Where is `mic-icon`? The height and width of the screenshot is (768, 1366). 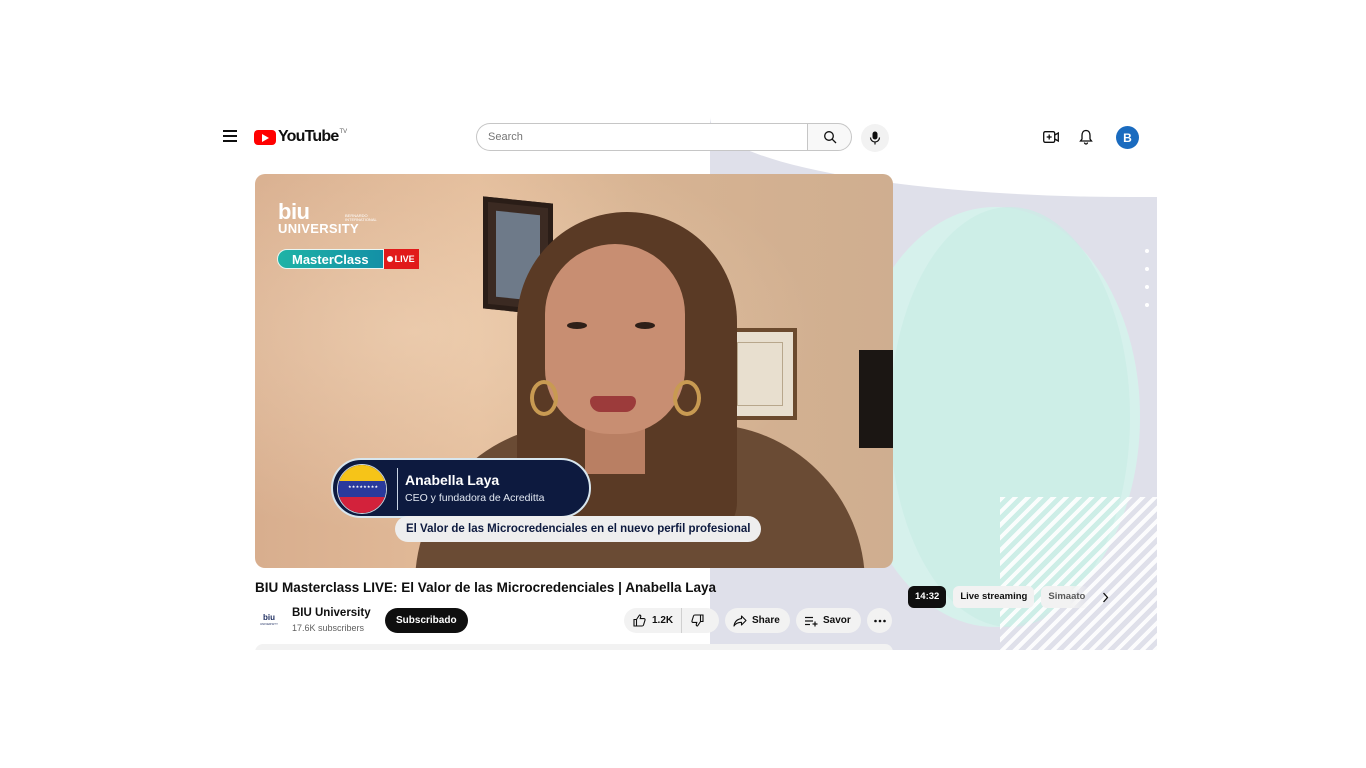
mic-icon is located at coordinates (875, 138).